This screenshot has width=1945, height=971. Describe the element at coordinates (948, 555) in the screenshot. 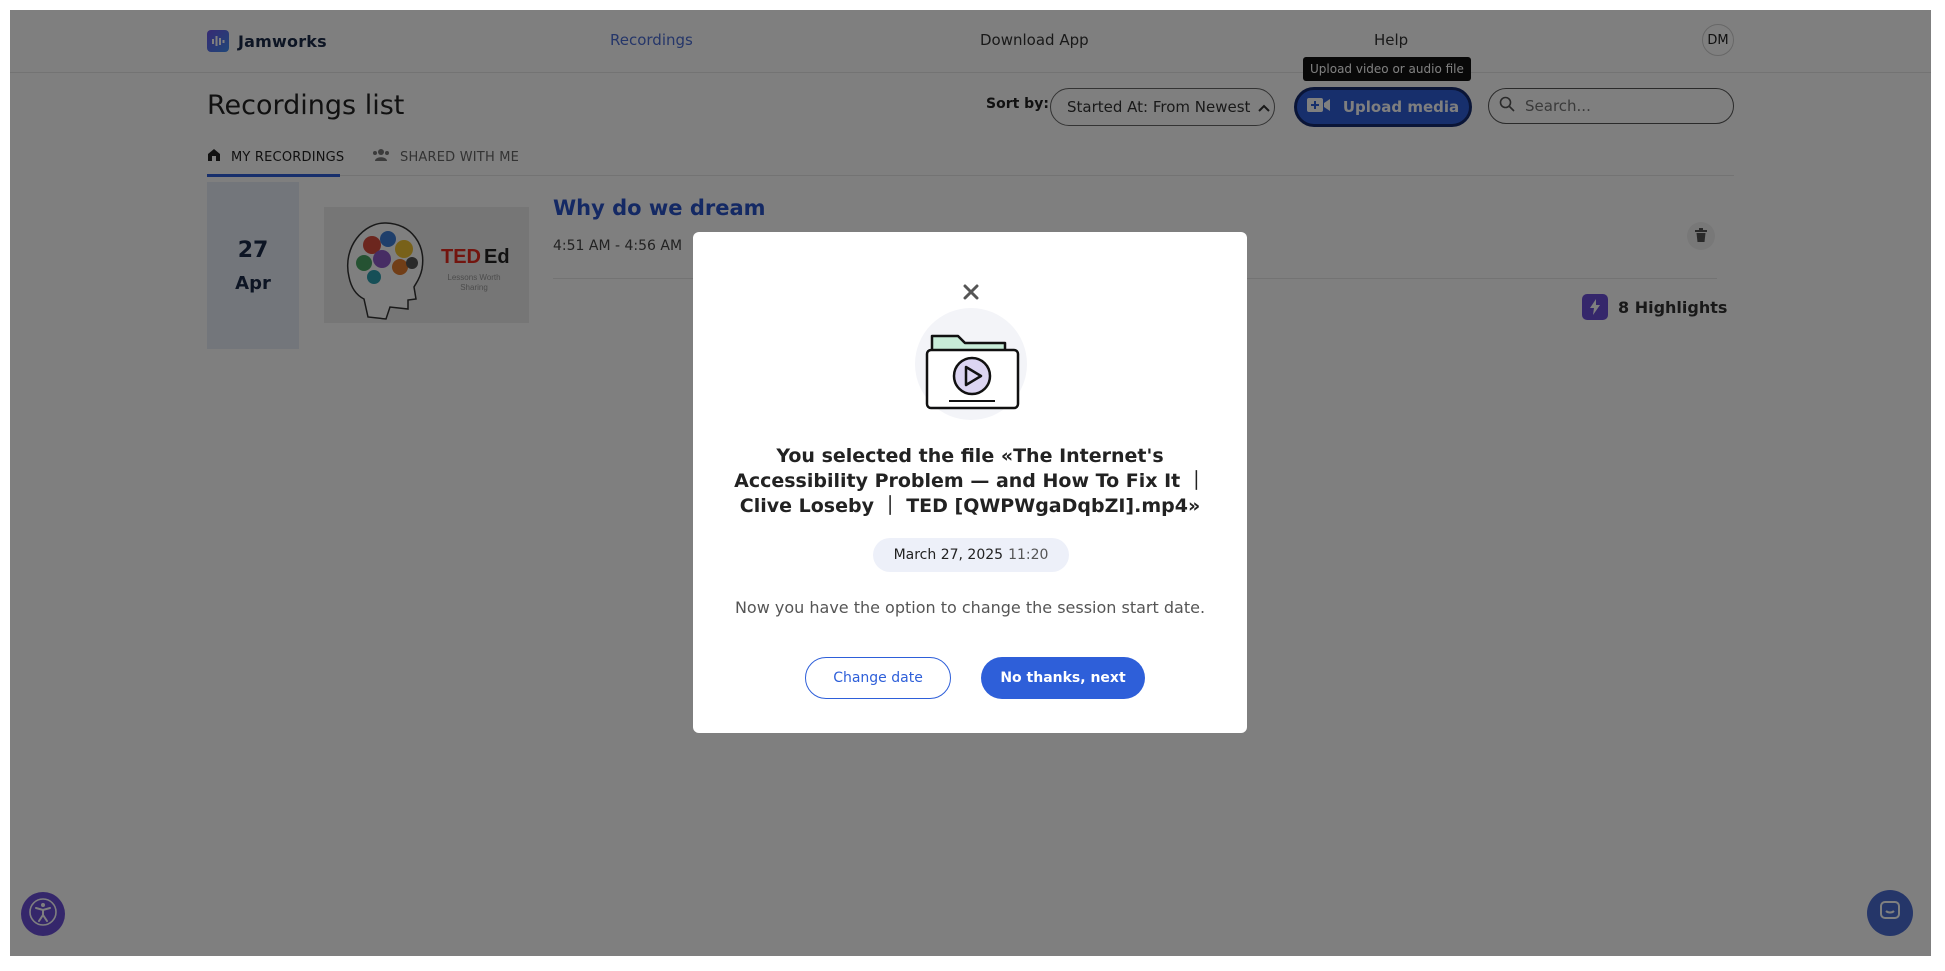

I see `session-date: March 27, 2025` at that location.